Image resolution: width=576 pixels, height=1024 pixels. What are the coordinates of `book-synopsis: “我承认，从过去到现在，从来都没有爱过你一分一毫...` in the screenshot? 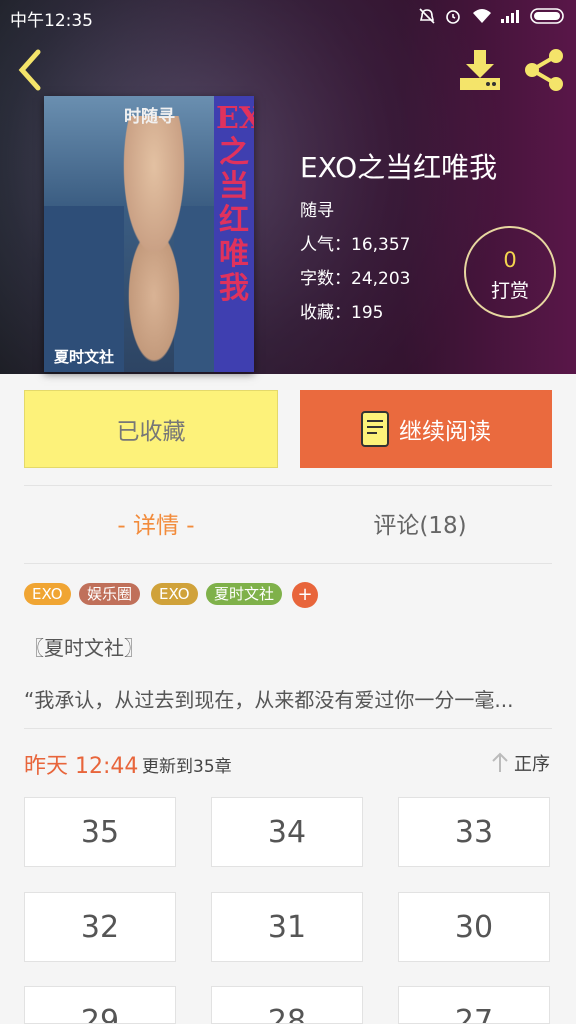 It's located at (289, 698).